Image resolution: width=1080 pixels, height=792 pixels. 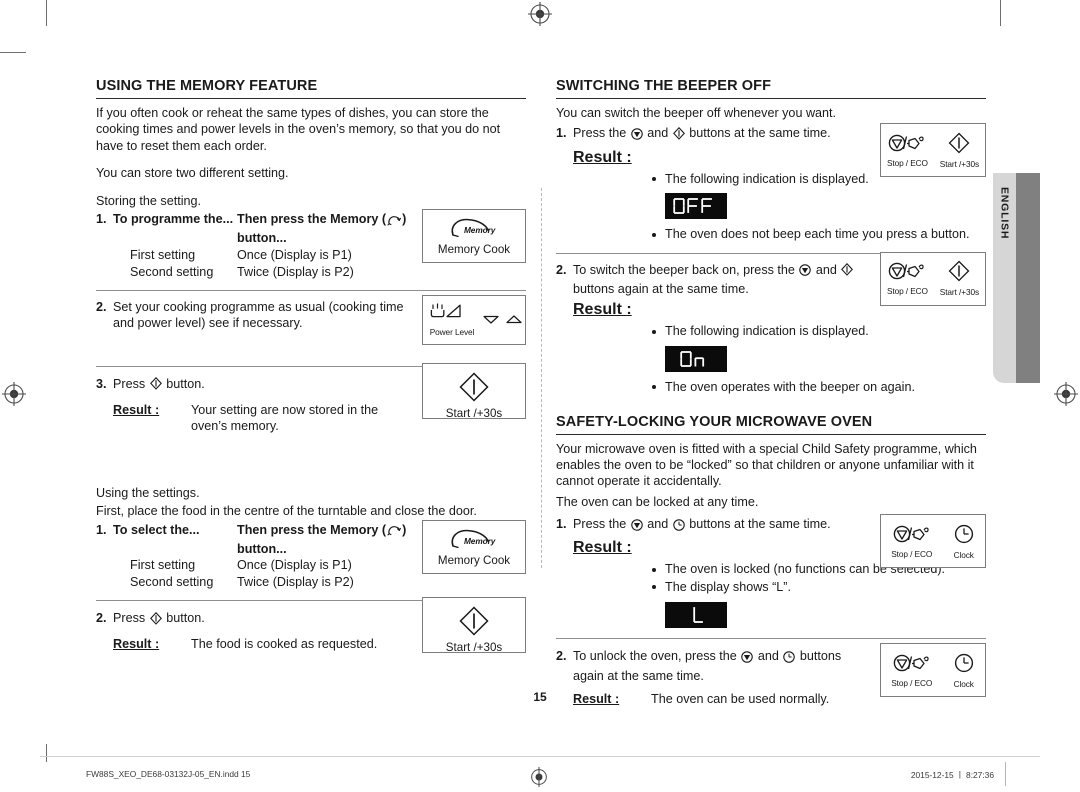 What do you see at coordinates (192, 173) in the screenshot?
I see `memory-intro-paragraph-2: You can store two different setting.` at bounding box center [192, 173].